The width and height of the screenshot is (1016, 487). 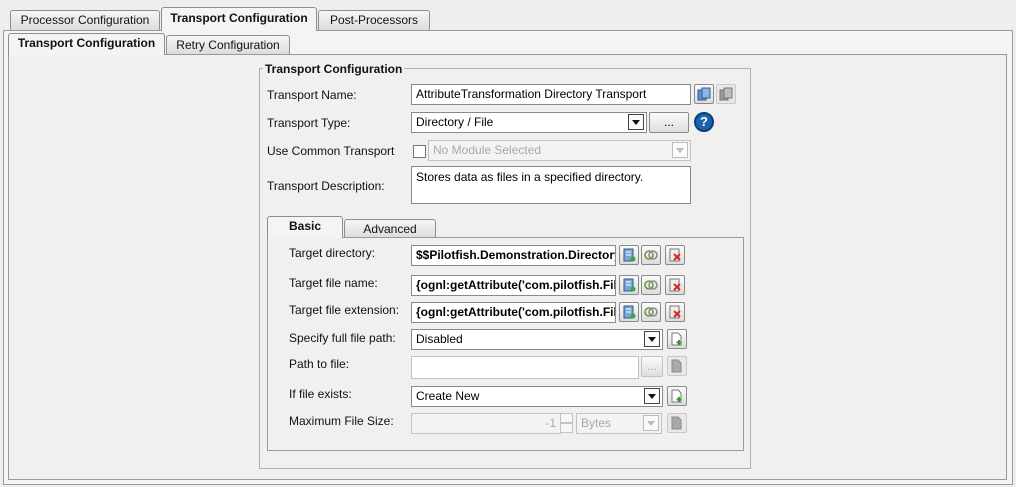 I want to click on tab-basic: Basic, so click(x=305, y=227).